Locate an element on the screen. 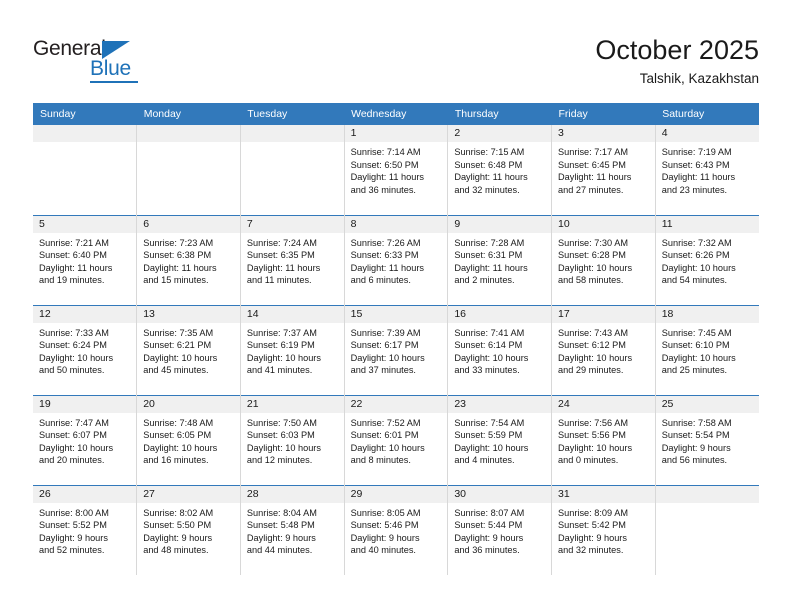  sunrise-text: Sunrise: 8:04 AM is located at coordinates (281, 512).